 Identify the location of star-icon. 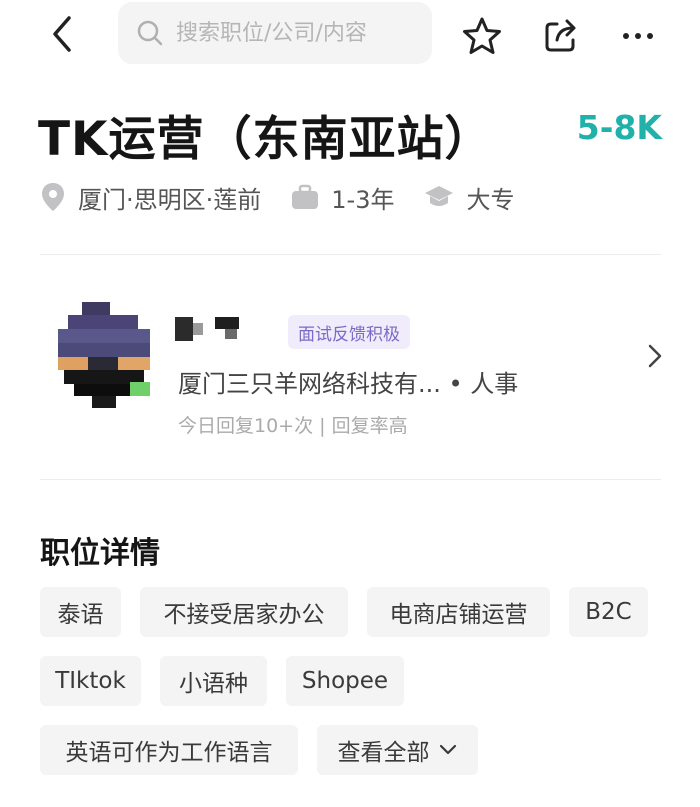
(482, 35).